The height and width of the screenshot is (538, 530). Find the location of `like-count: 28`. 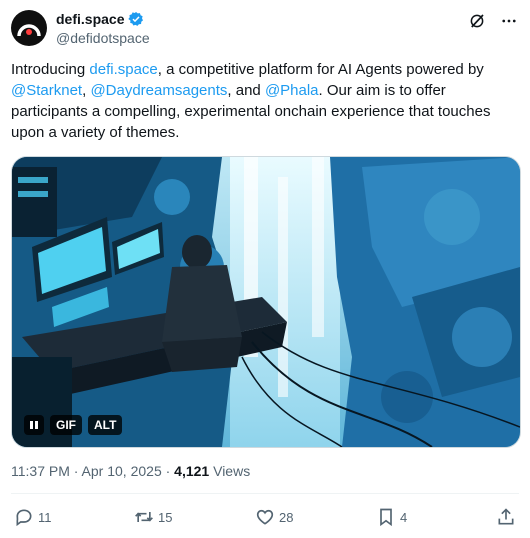

like-count: 28 is located at coordinates (286, 517).